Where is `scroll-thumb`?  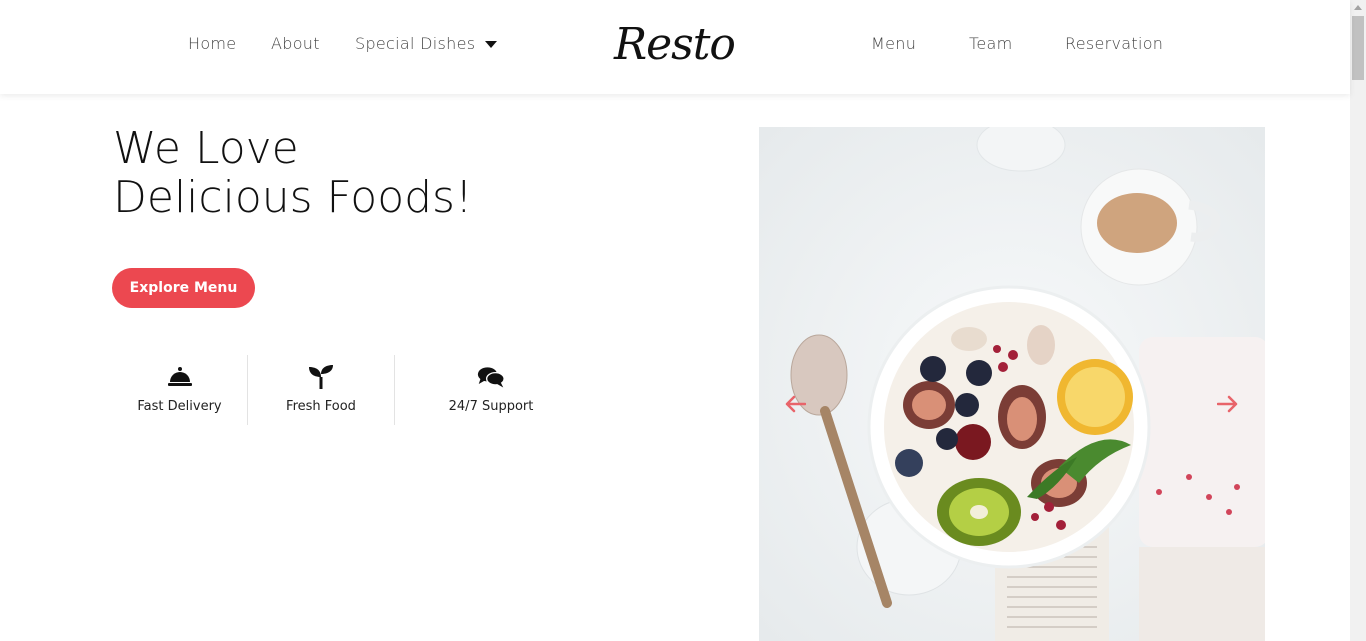 scroll-thumb is located at coordinates (1358, 48).